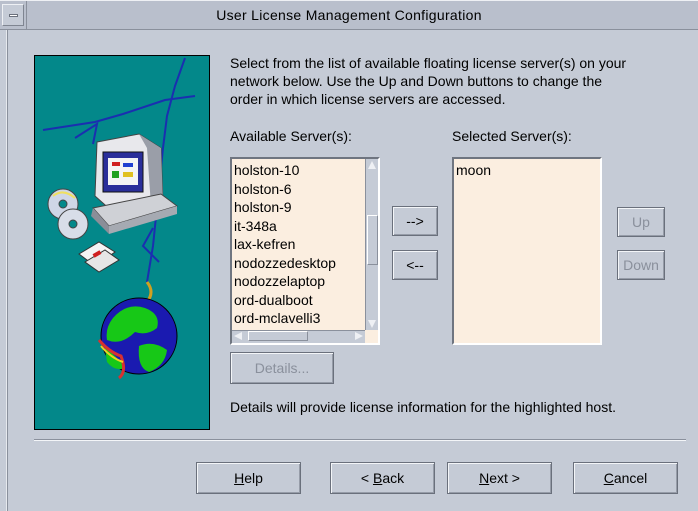 This screenshot has height=511, width=698. What do you see at coordinates (299, 281) in the screenshot?
I see `list-item: nodozzelaptop` at bounding box center [299, 281].